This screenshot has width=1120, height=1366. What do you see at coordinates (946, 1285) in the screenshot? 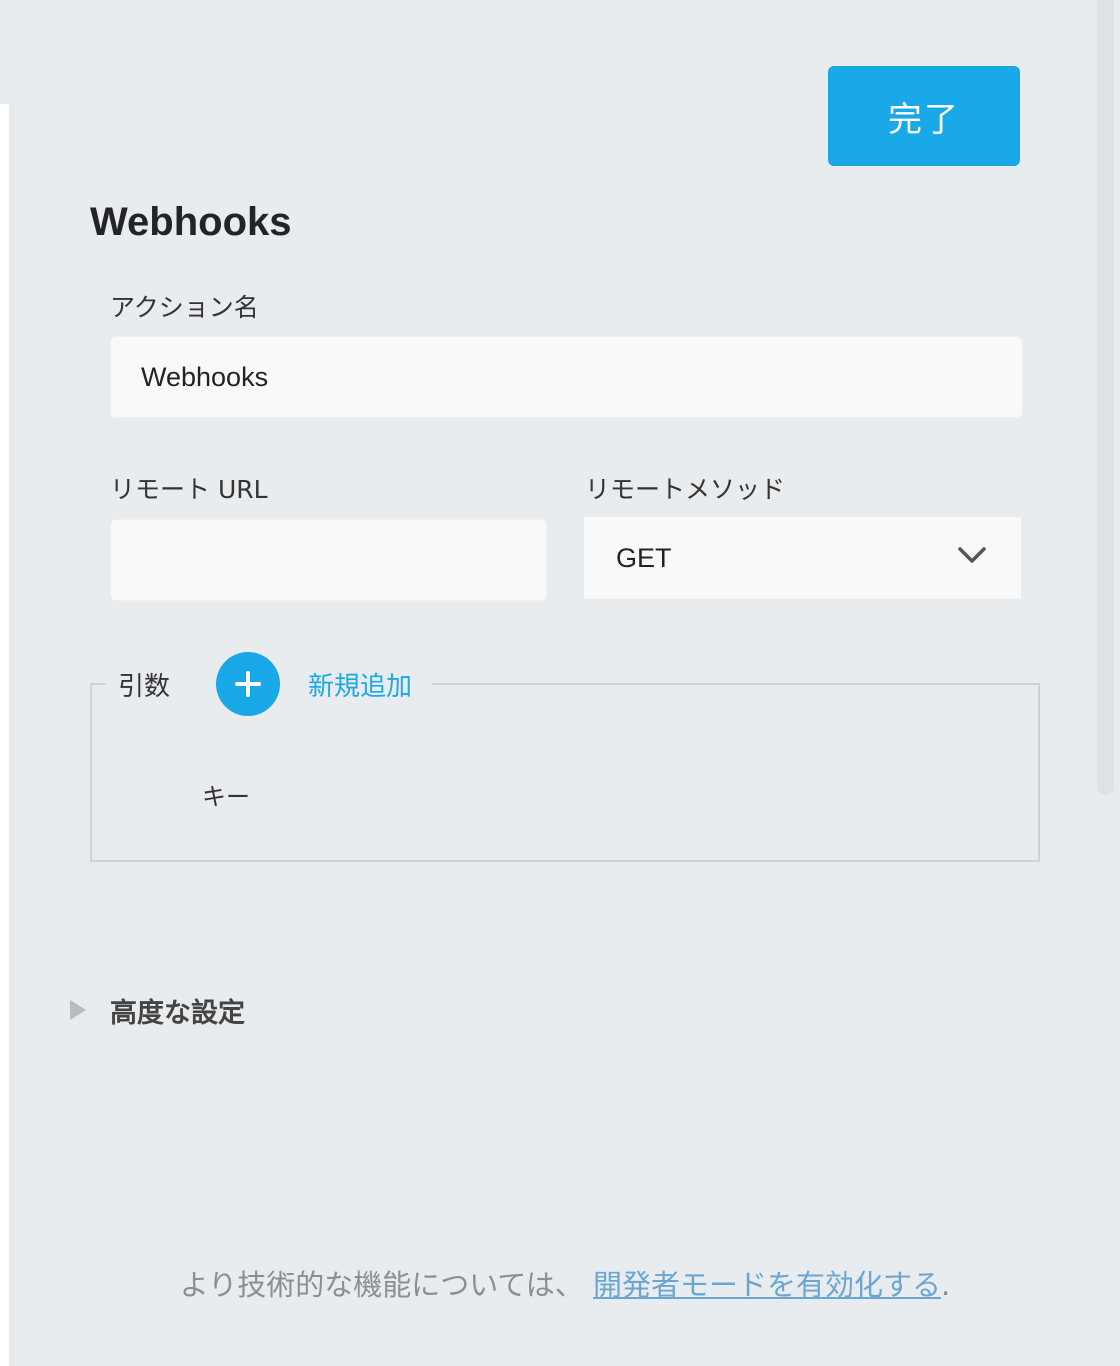
I see `footer-suffix: .` at bounding box center [946, 1285].